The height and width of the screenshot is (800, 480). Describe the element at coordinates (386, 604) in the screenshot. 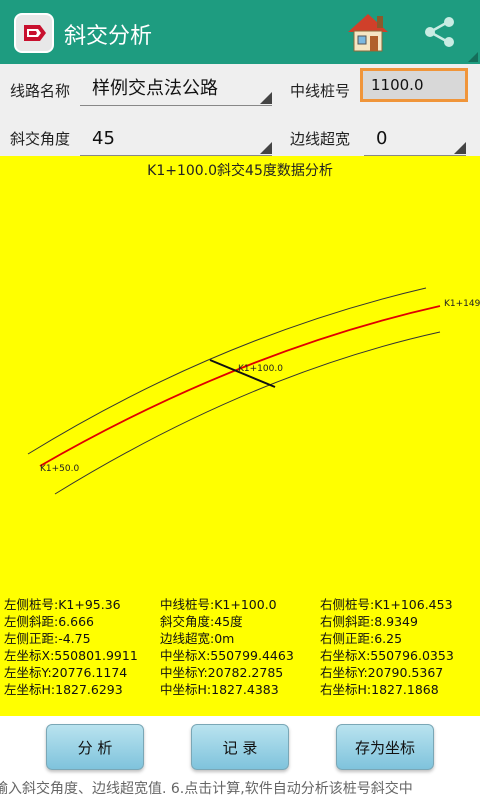

I see `result-line: 右侧桩号:K1+106.453` at that location.